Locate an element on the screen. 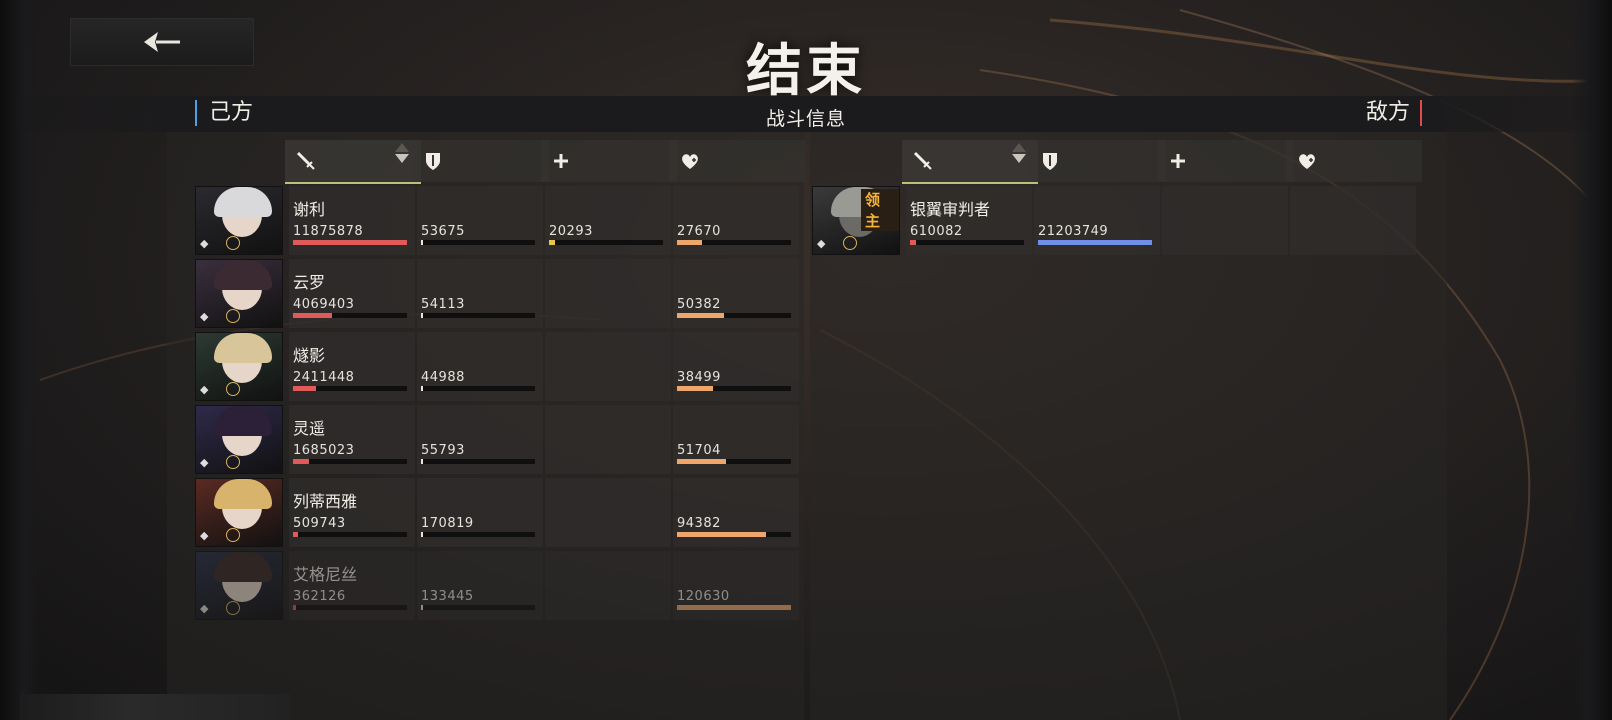  damage-value: 4069403 is located at coordinates (324, 304).